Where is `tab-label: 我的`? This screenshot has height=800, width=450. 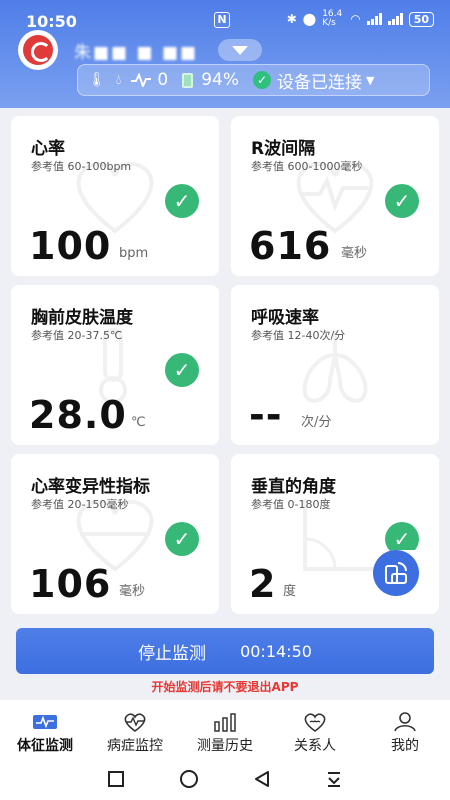
tab-label: 我的 is located at coordinates (405, 746).